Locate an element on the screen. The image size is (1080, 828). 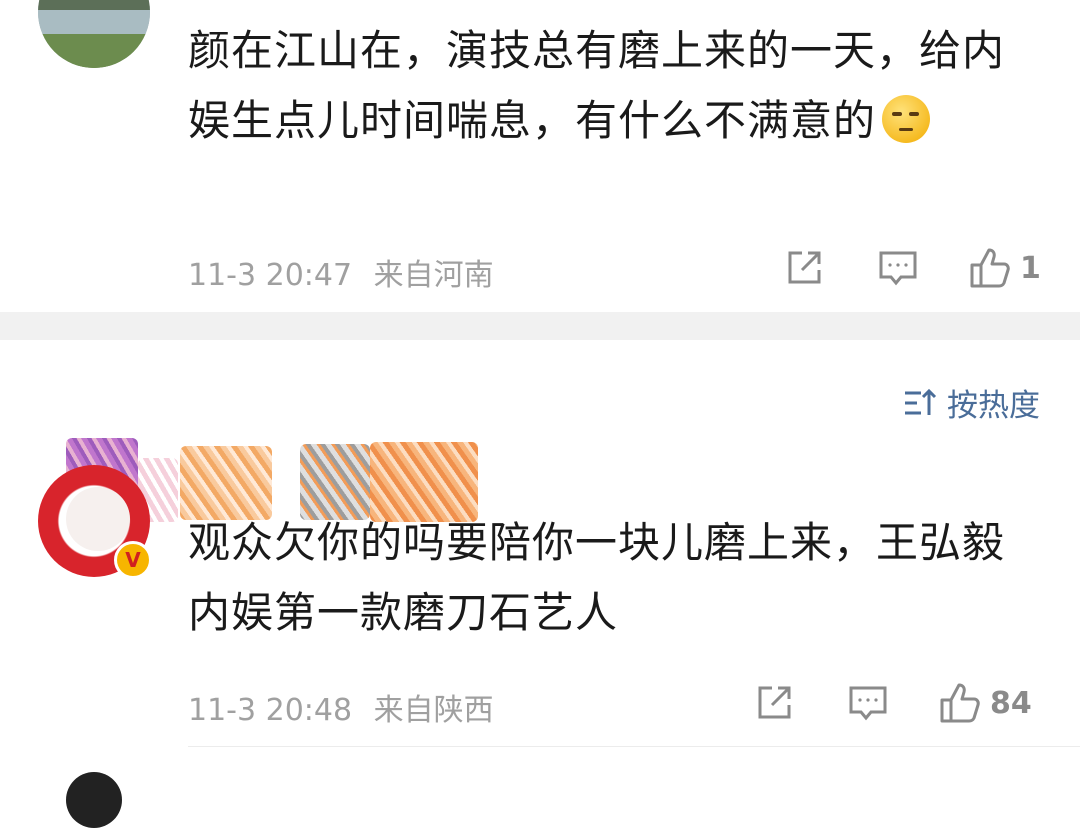
avatar-grass is located at coordinates (94, 51).